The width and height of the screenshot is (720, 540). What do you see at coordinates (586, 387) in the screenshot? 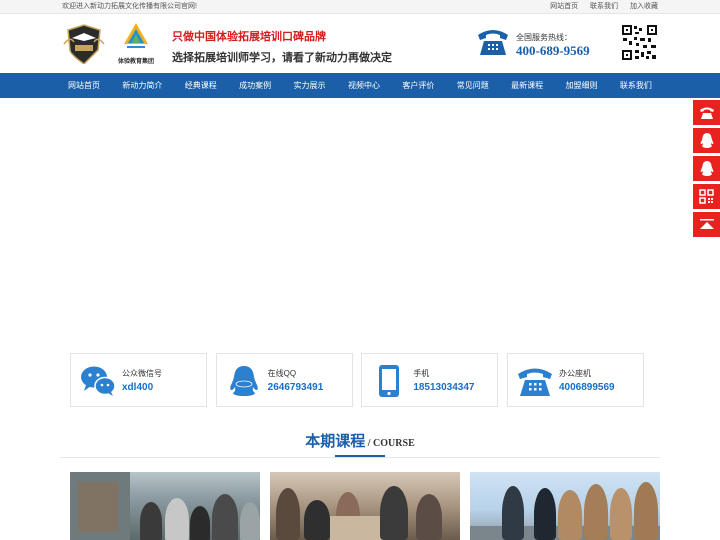
I see `contact-value-office: 4006899569` at bounding box center [586, 387].